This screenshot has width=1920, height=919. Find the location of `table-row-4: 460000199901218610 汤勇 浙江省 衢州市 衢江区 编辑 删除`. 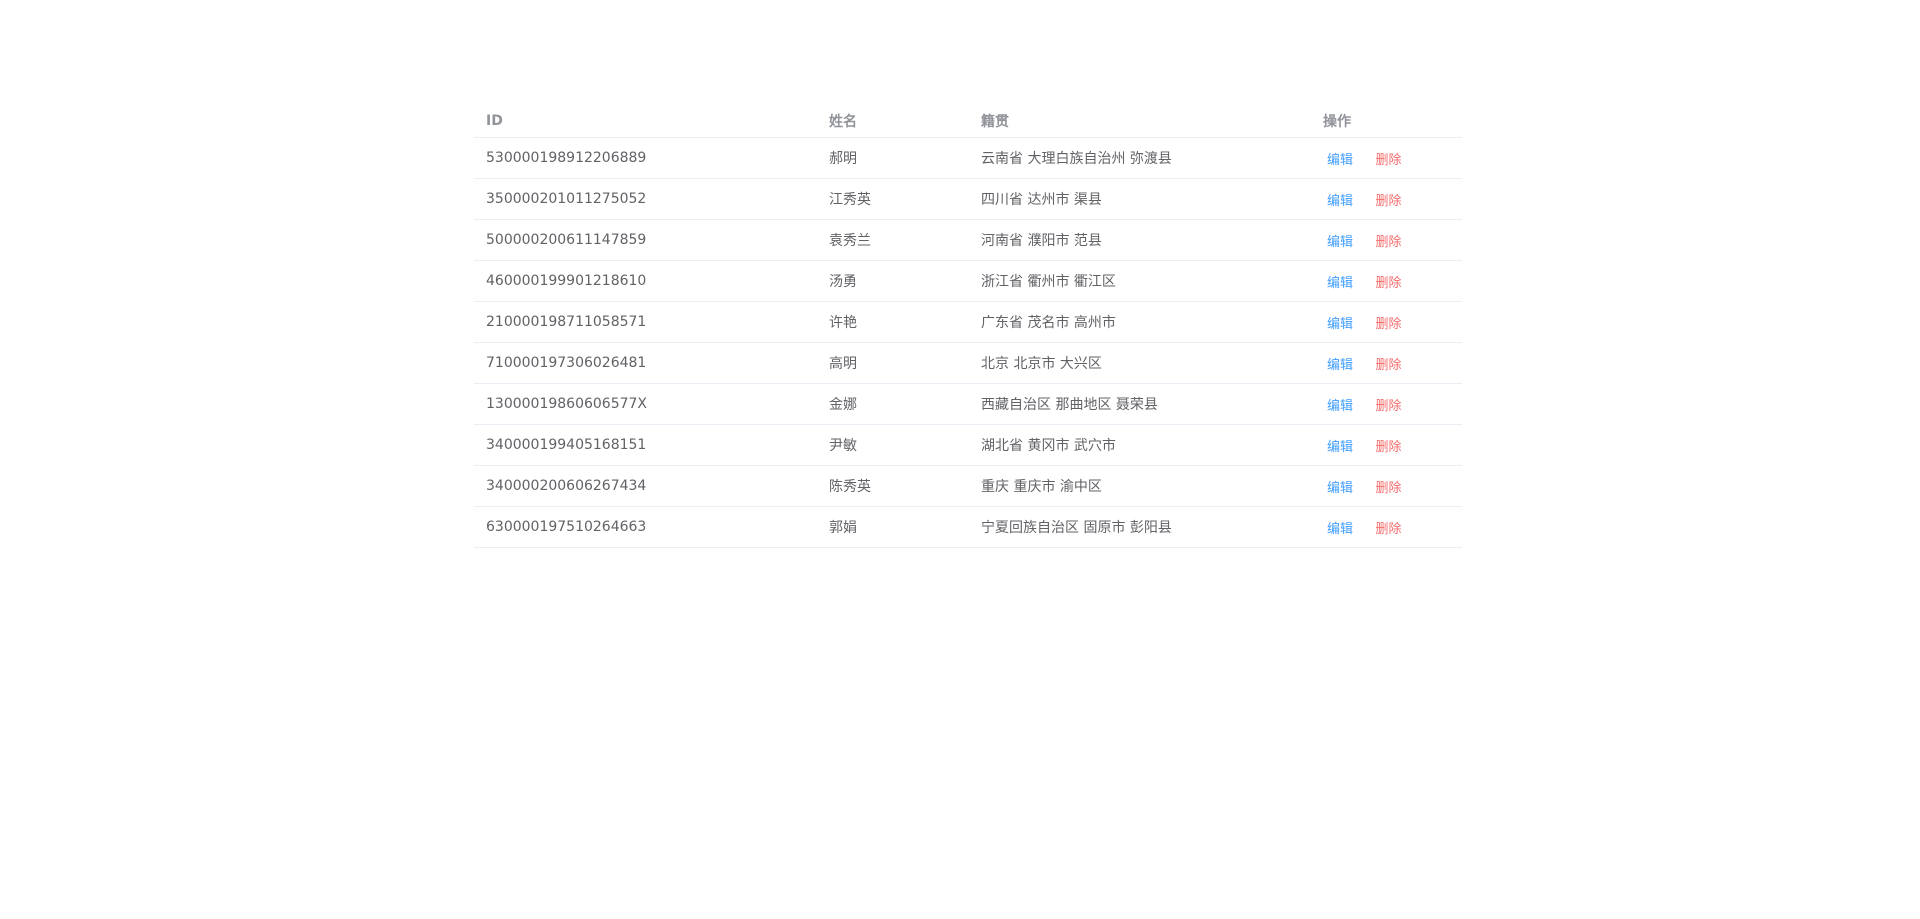

table-row-4: 460000199901218610 汤勇 浙江省 衢州市 衢江区 编辑 删除 is located at coordinates (968, 281).